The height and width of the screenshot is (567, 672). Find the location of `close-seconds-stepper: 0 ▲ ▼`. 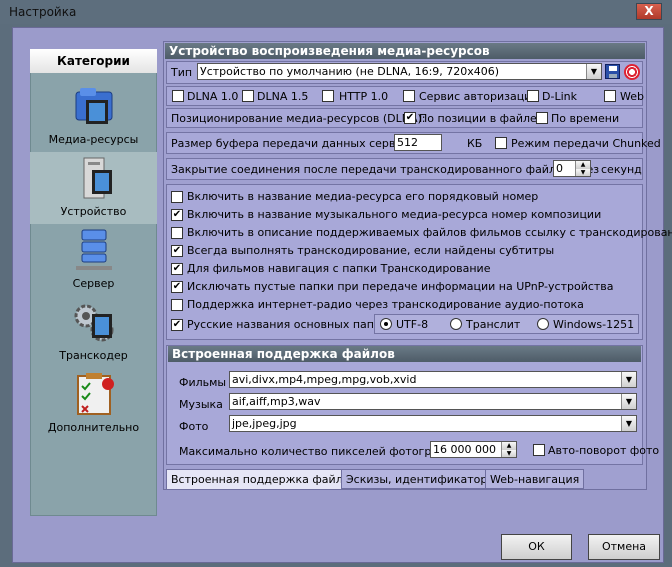

close-seconds-stepper: 0 ▲ ▼ is located at coordinates (572, 168).